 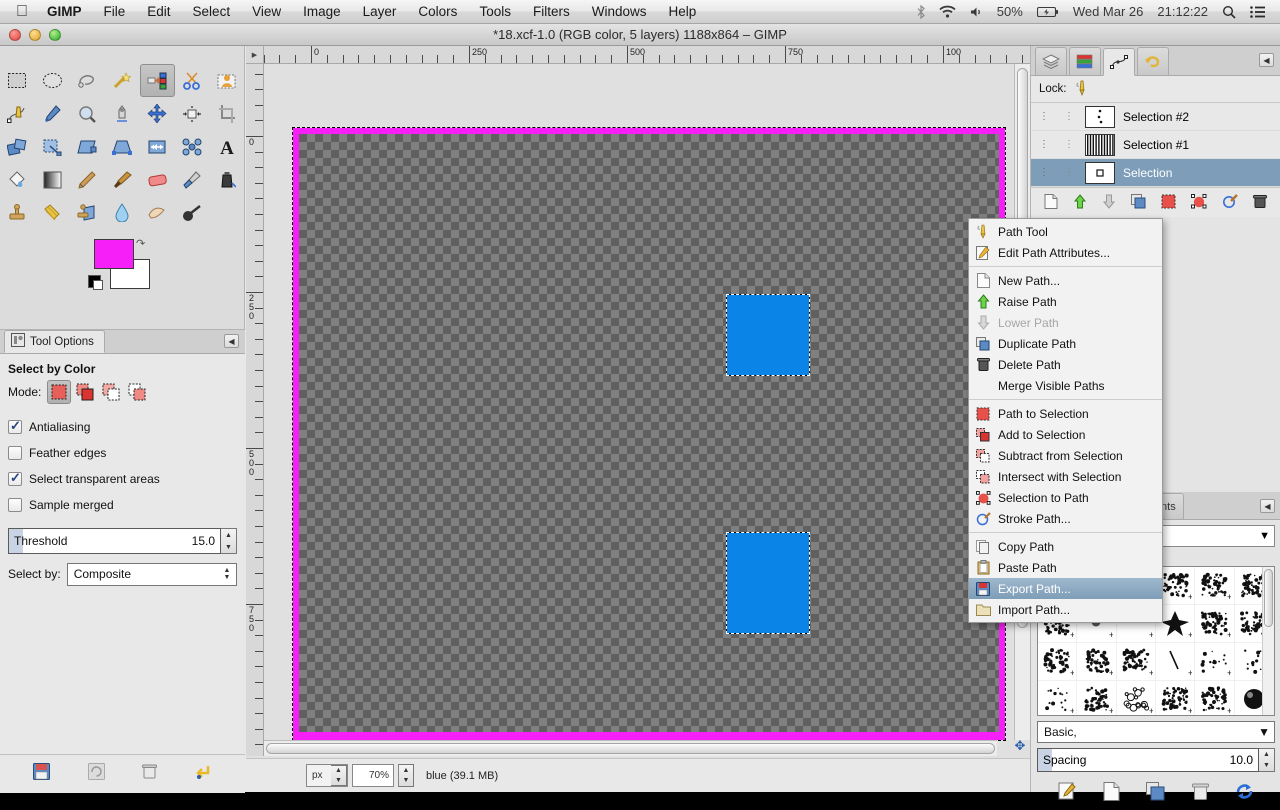 What do you see at coordinates (52, 113) in the screenshot?
I see `color-picker-tool` at bounding box center [52, 113].